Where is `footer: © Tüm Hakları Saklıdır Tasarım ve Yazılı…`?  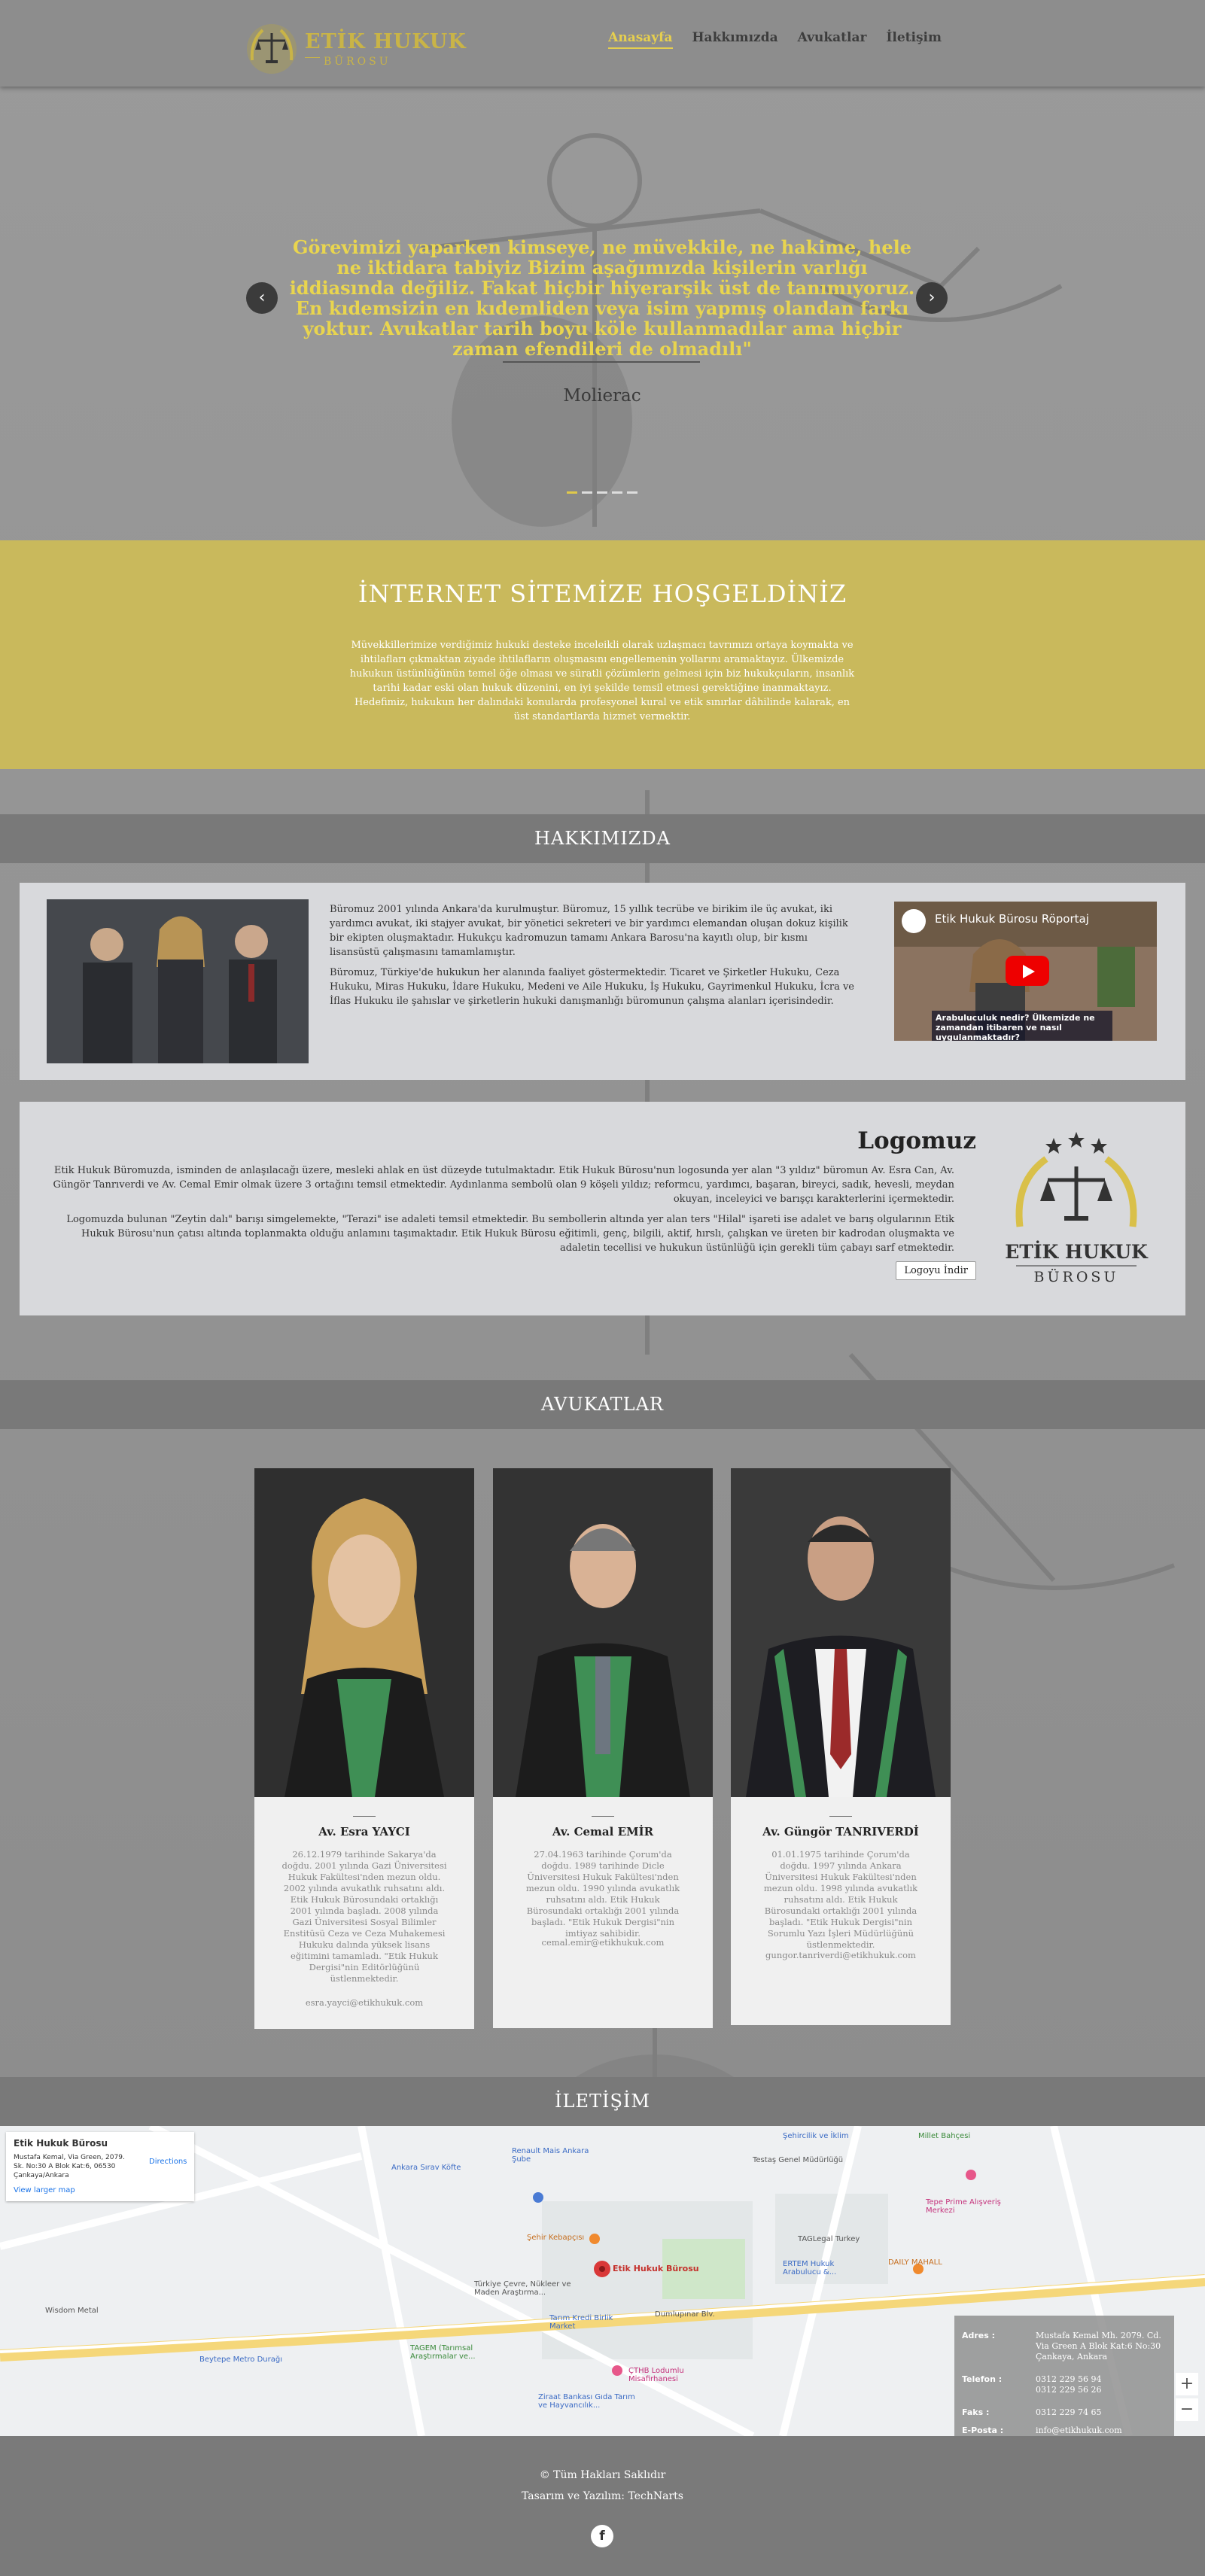 footer: © Tüm Hakları Saklıdır Tasarım ve Yazılı… is located at coordinates (602, 2506).